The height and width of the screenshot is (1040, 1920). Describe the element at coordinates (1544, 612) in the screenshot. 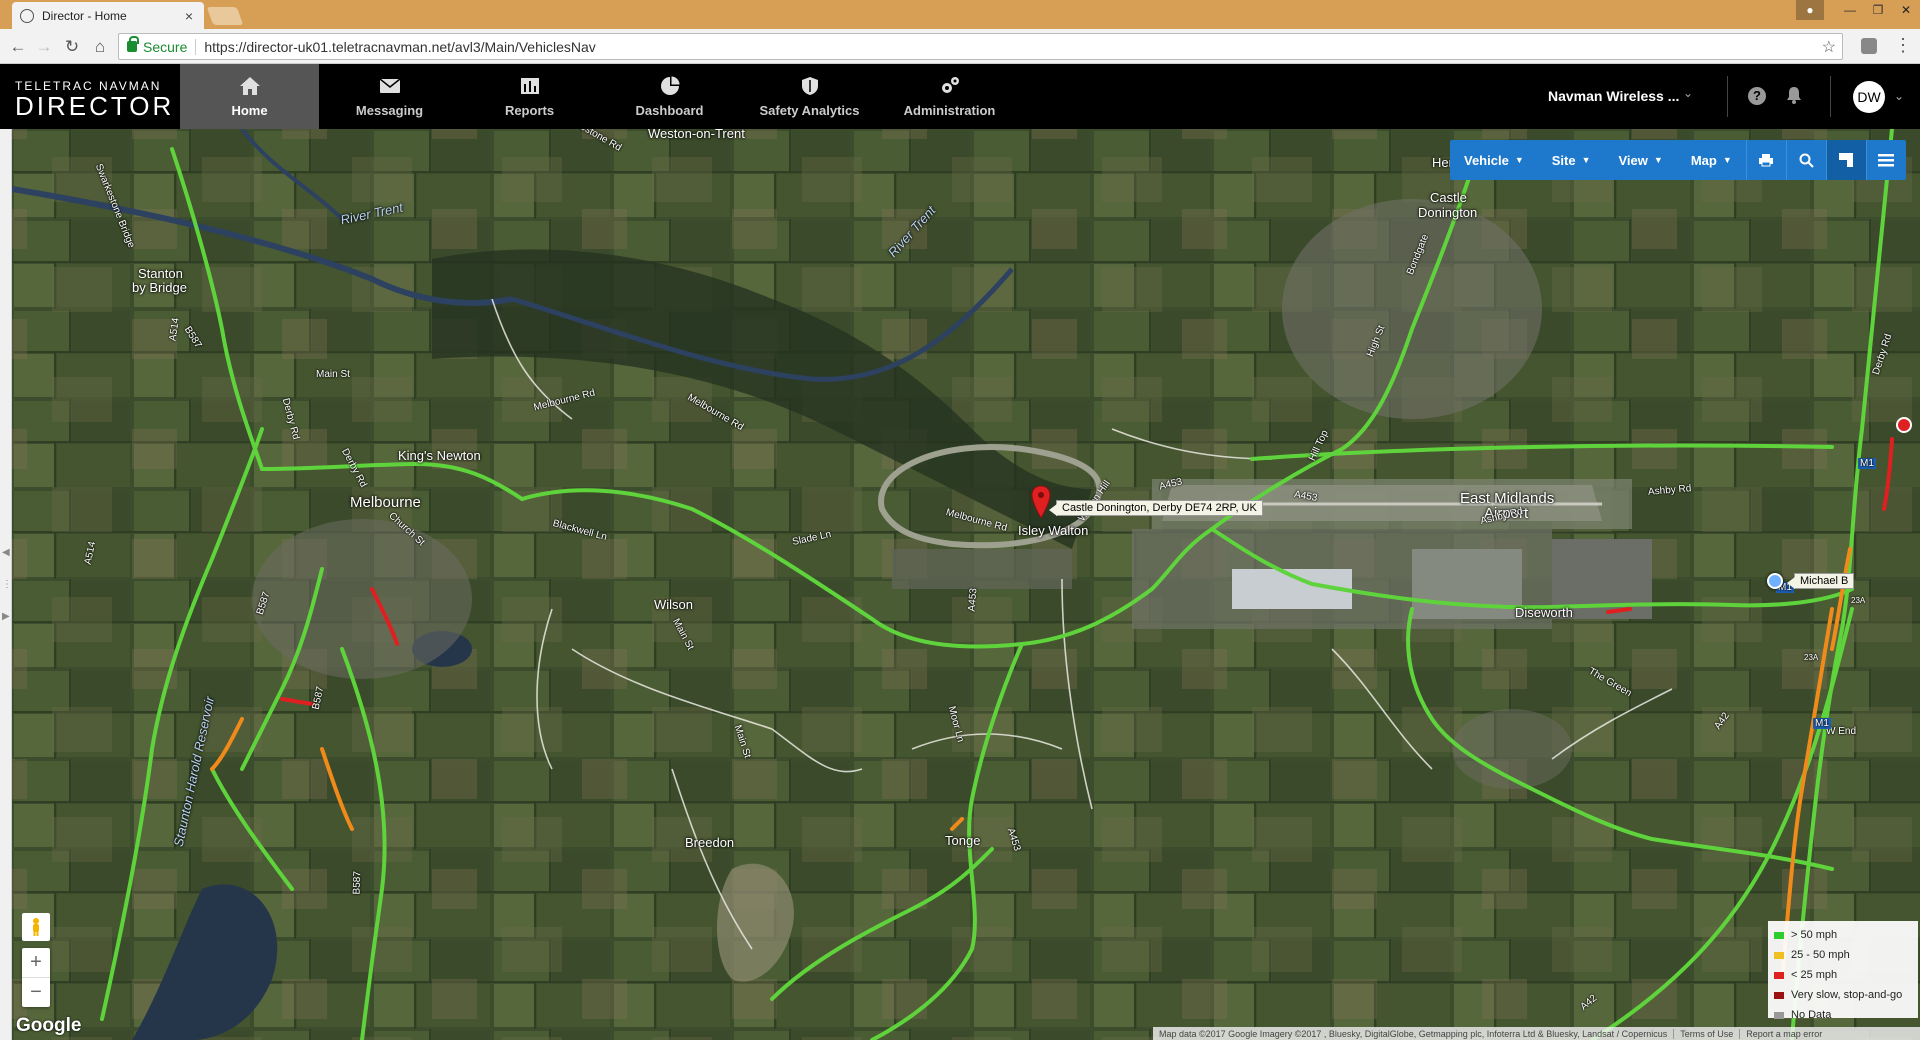

I see `place-diseworth: Diseworth` at that location.